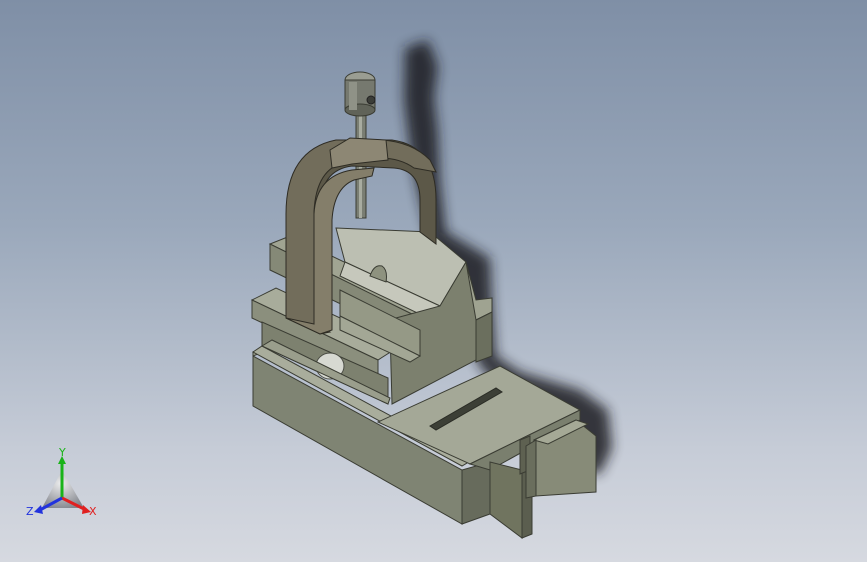 The image size is (867, 562). I want to click on y-axis-label: Y, so click(62, 453).